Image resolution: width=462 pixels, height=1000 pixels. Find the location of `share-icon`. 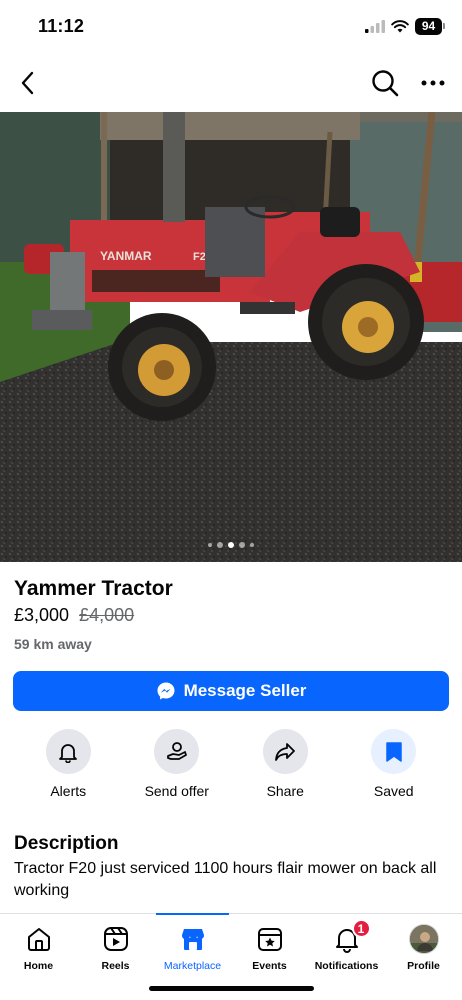

share-icon is located at coordinates (285, 751).